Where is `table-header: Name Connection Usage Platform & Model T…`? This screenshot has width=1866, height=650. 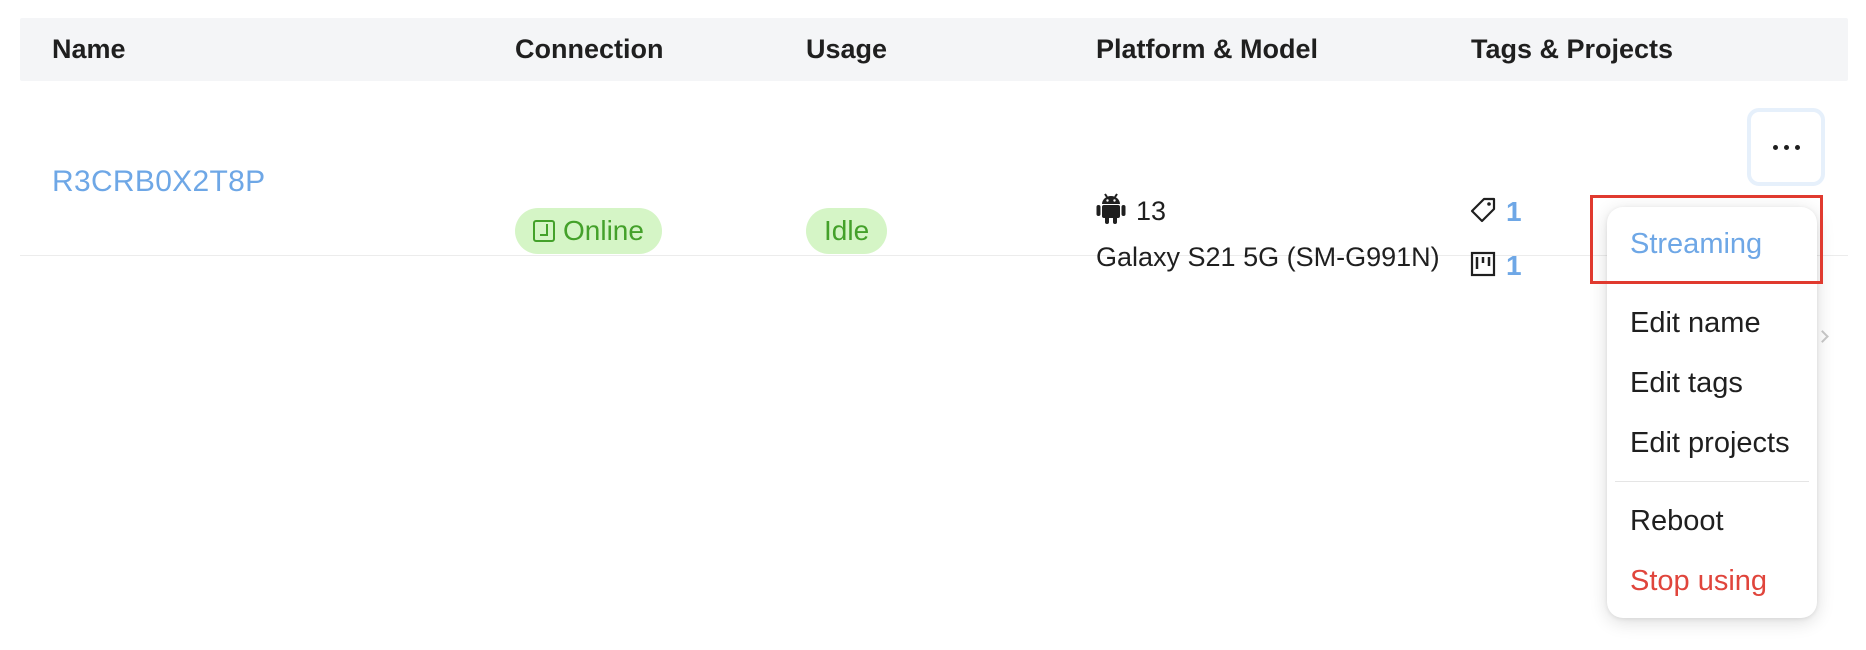 table-header: Name Connection Usage Platform & Model T… is located at coordinates (934, 49).